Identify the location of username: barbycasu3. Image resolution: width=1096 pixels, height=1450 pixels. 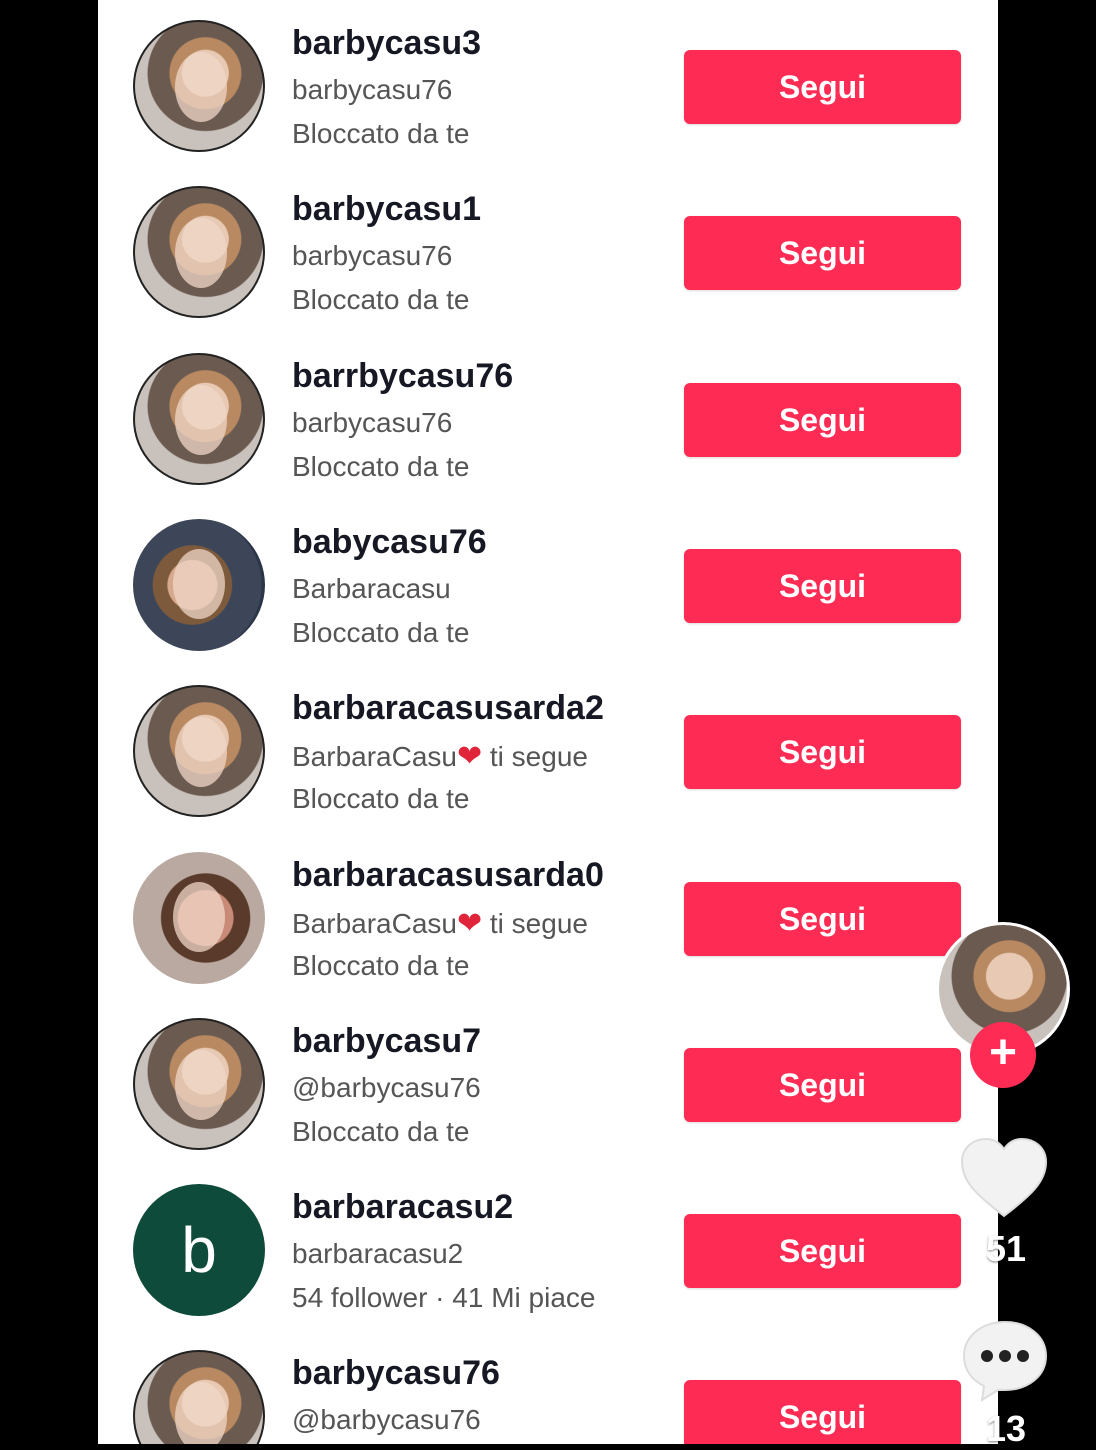
(386, 43).